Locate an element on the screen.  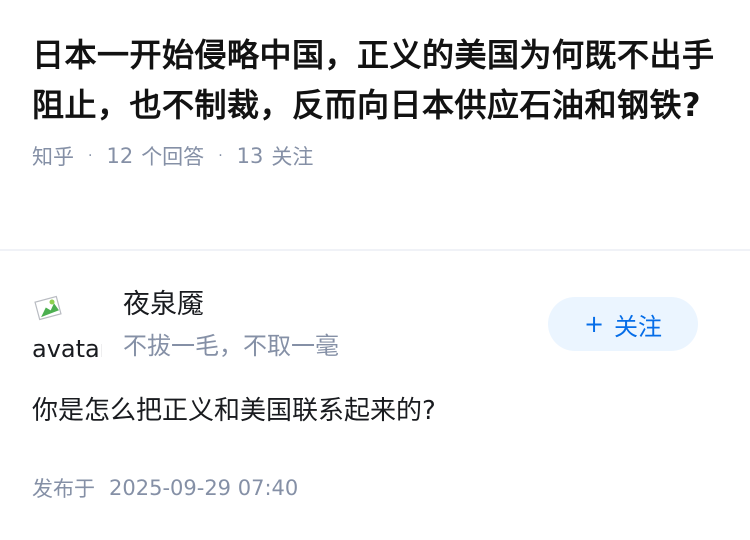
answer-count-label: 个回答 is located at coordinates (172, 156).